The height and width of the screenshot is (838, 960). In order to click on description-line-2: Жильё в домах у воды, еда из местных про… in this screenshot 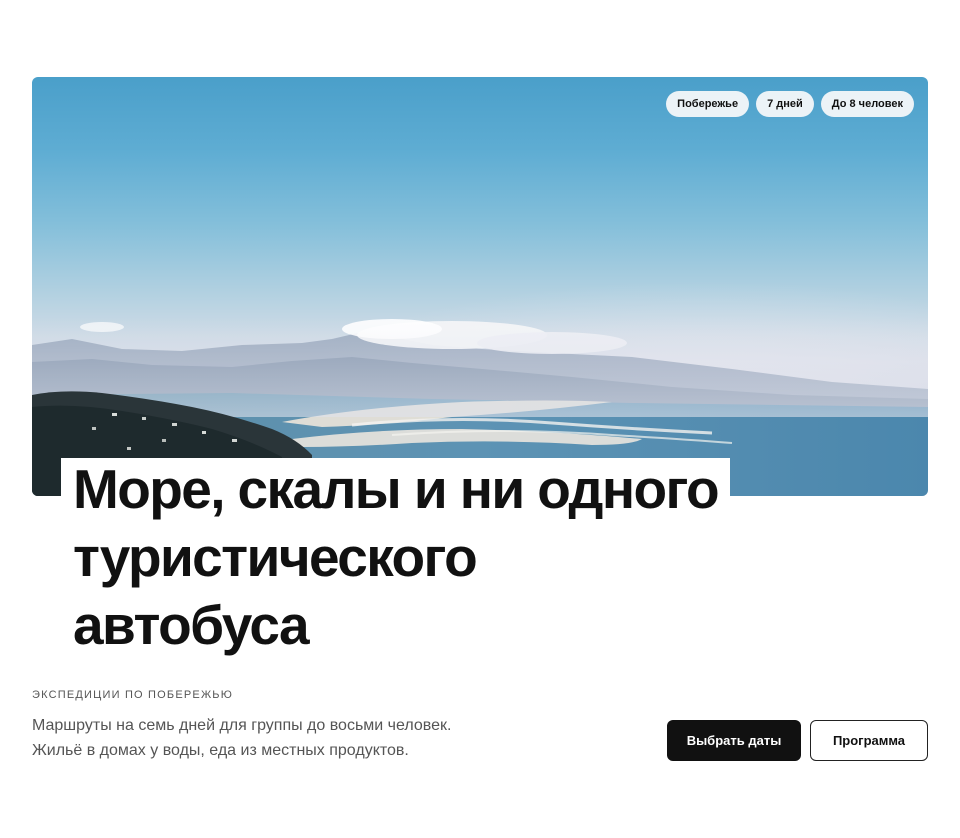, I will do `click(220, 750)`.